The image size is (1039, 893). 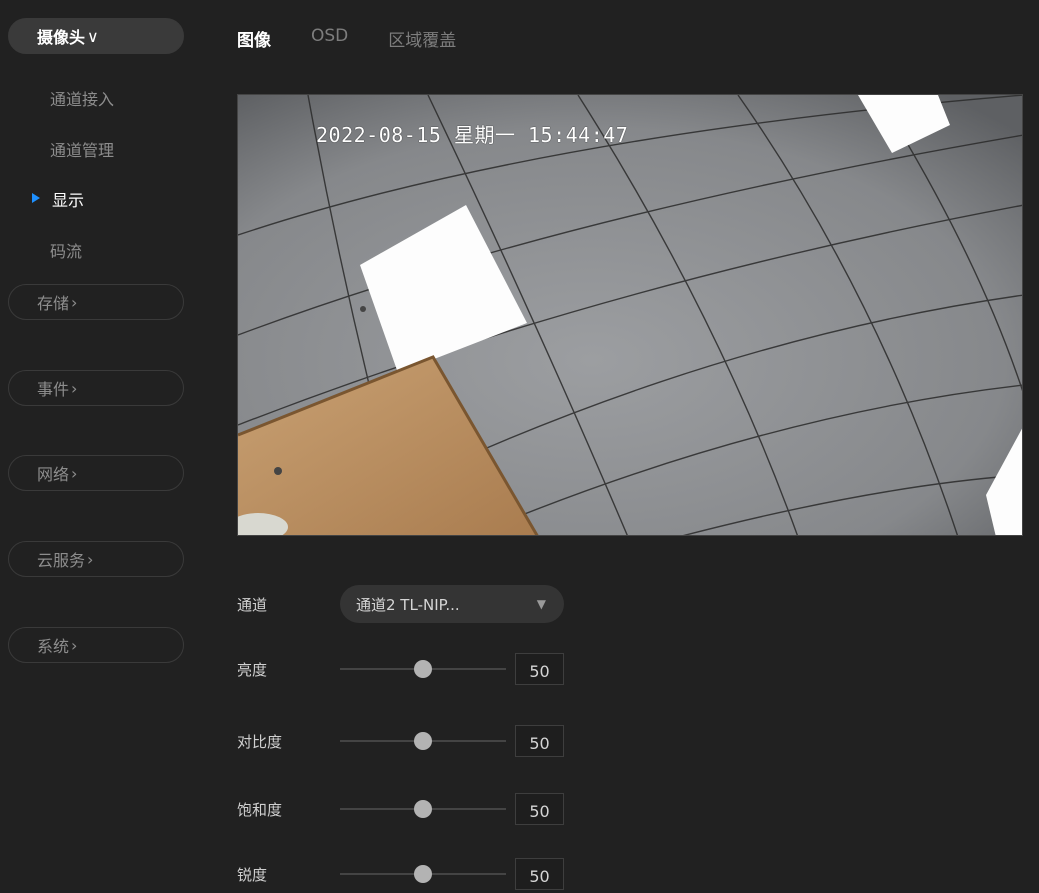 I want to click on nav-group-storage-label: 存储, so click(x=53, y=303).